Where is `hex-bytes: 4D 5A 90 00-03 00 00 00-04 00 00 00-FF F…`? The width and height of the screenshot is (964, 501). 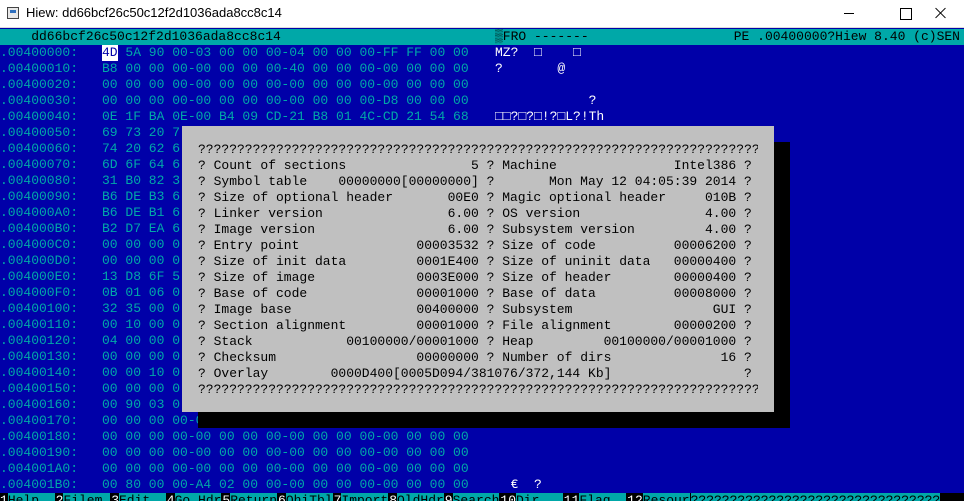 hex-bytes: 4D 5A 90 00-03 00 00 00-04 00 00 00-FF F… is located at coordinates (285, 53).